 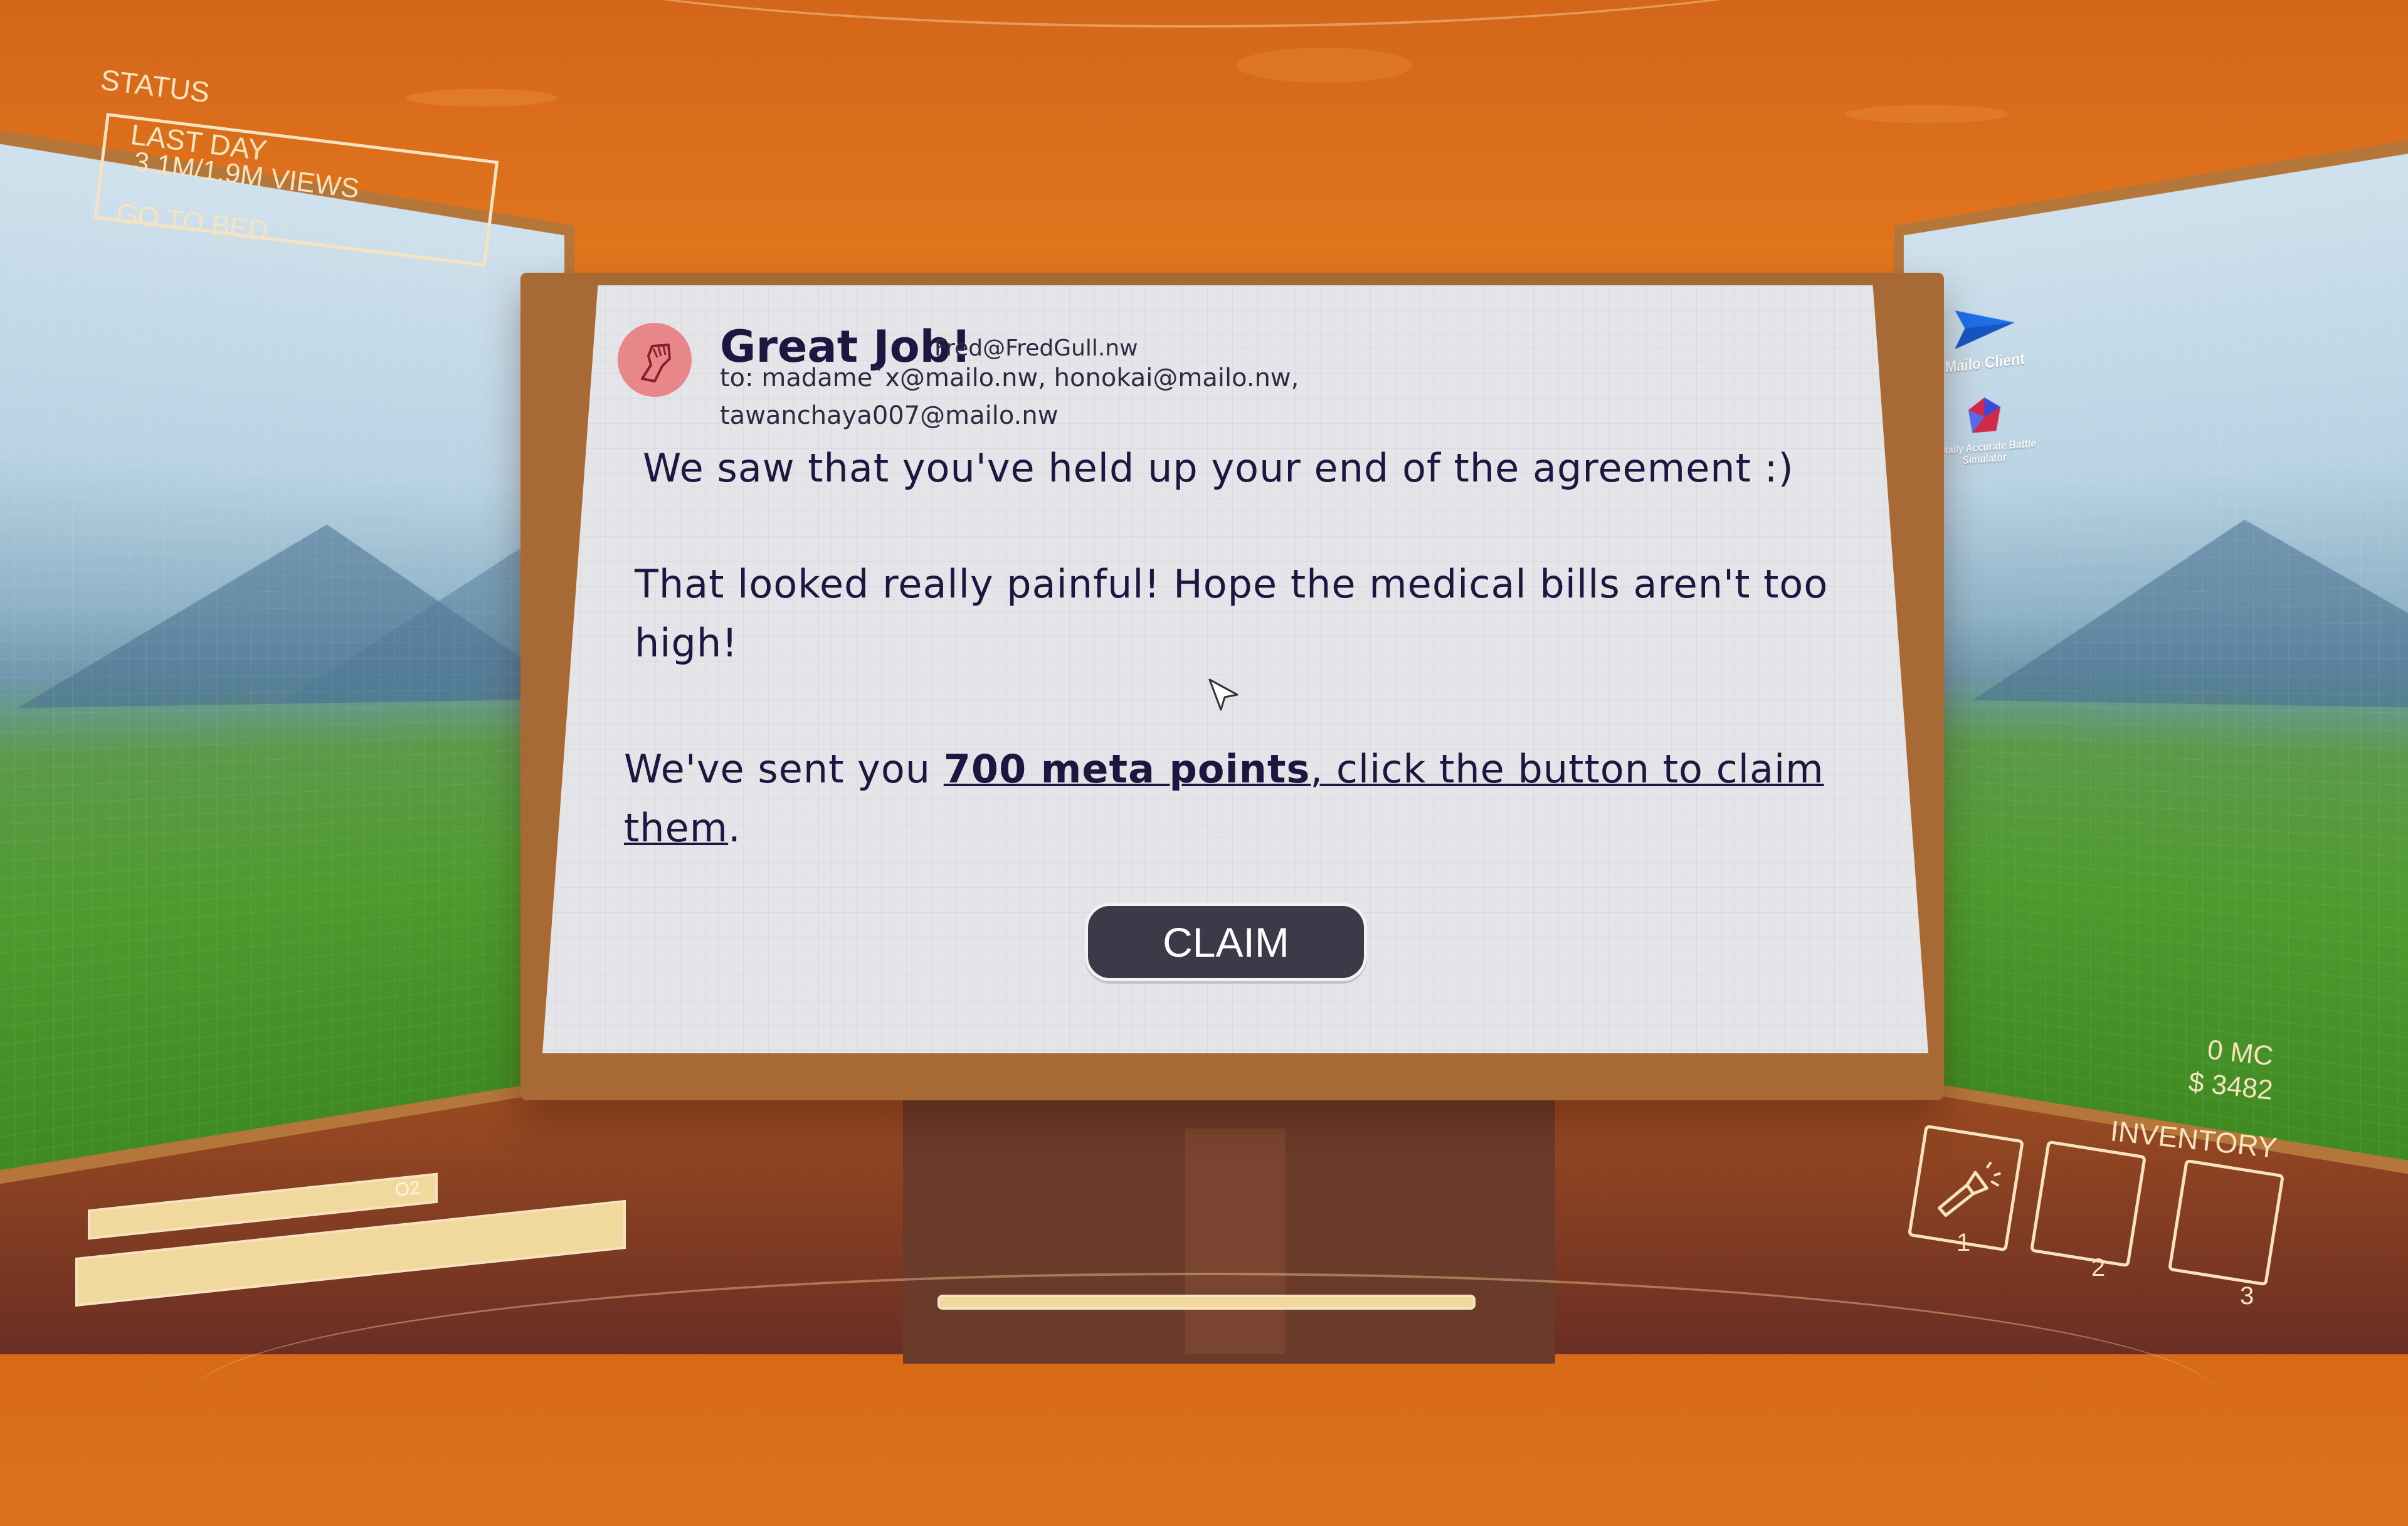 What do you see at coordinates (2098, 1267) in the screenshot?
I see `inventory-slot-number: 2` at bounding box center [2098, 1267].